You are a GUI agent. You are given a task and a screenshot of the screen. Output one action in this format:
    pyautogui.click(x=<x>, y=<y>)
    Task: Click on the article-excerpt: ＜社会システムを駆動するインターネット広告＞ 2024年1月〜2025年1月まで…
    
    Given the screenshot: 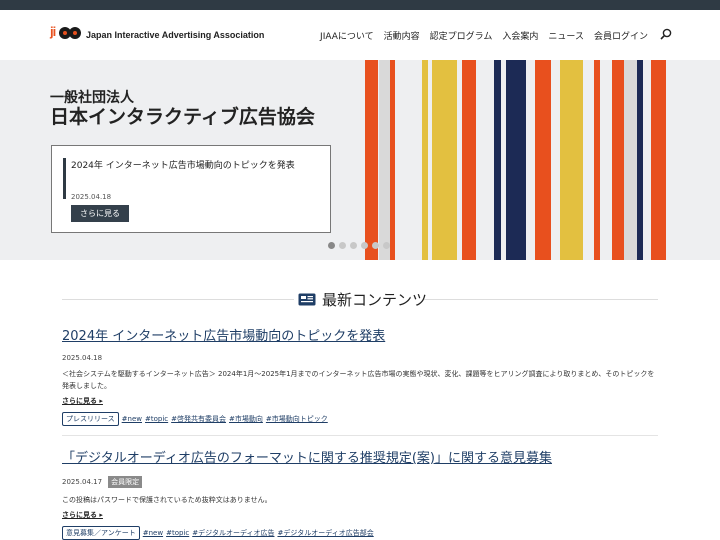 What is the action you would take?
    pyautogui.click(x=358, y=380)
    